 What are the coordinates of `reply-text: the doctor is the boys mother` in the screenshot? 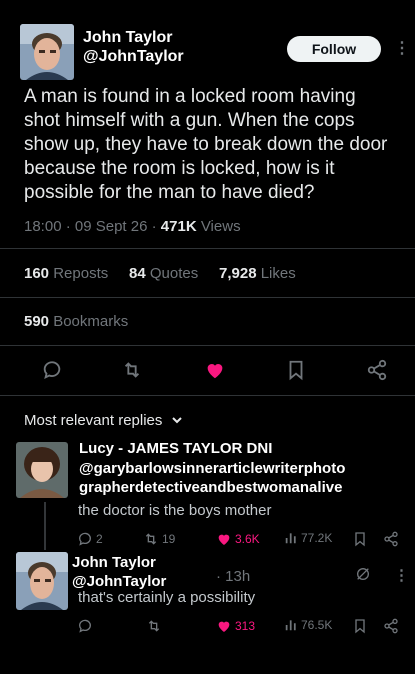 It's located at (175, 510).